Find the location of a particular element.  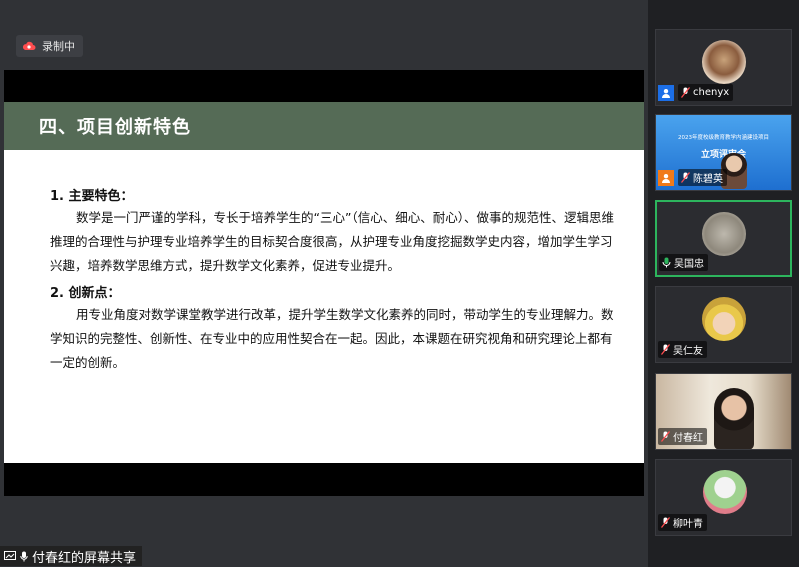

cloud-record-icon is located at coordinates (29, 45).